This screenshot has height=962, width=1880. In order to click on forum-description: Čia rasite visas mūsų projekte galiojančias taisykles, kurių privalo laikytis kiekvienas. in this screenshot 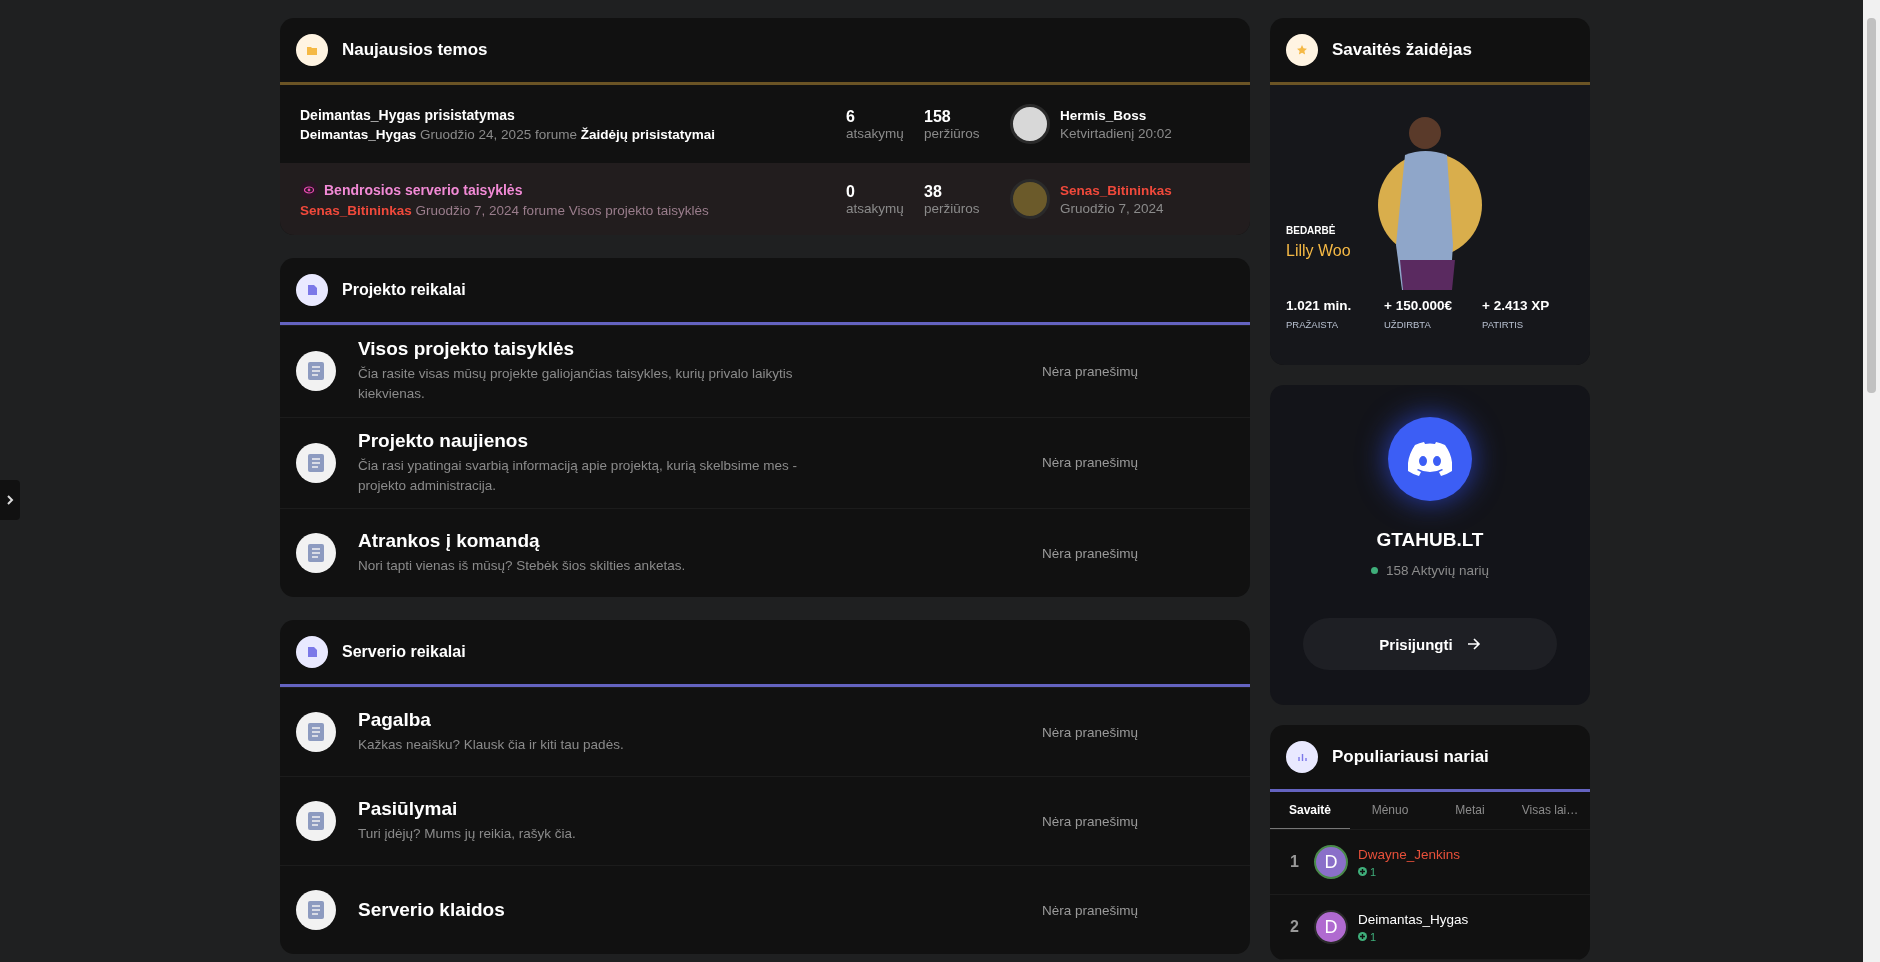, I will do `click(576, 384)`.